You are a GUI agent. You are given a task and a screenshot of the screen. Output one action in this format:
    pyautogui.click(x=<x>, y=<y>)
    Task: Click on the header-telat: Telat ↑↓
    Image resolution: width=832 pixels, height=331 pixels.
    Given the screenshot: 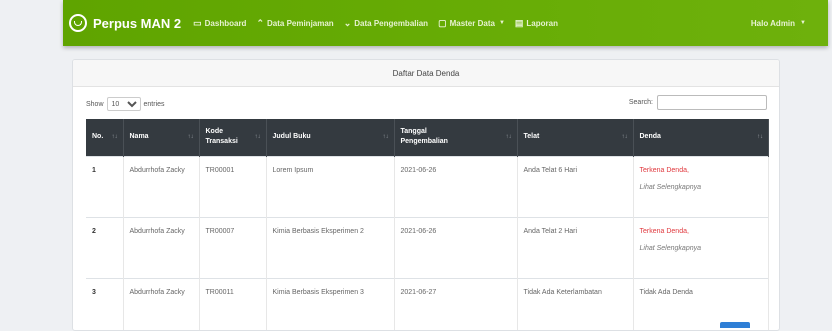 What is the action you would take?
    pyautogui.click(x=575, y=137)
    